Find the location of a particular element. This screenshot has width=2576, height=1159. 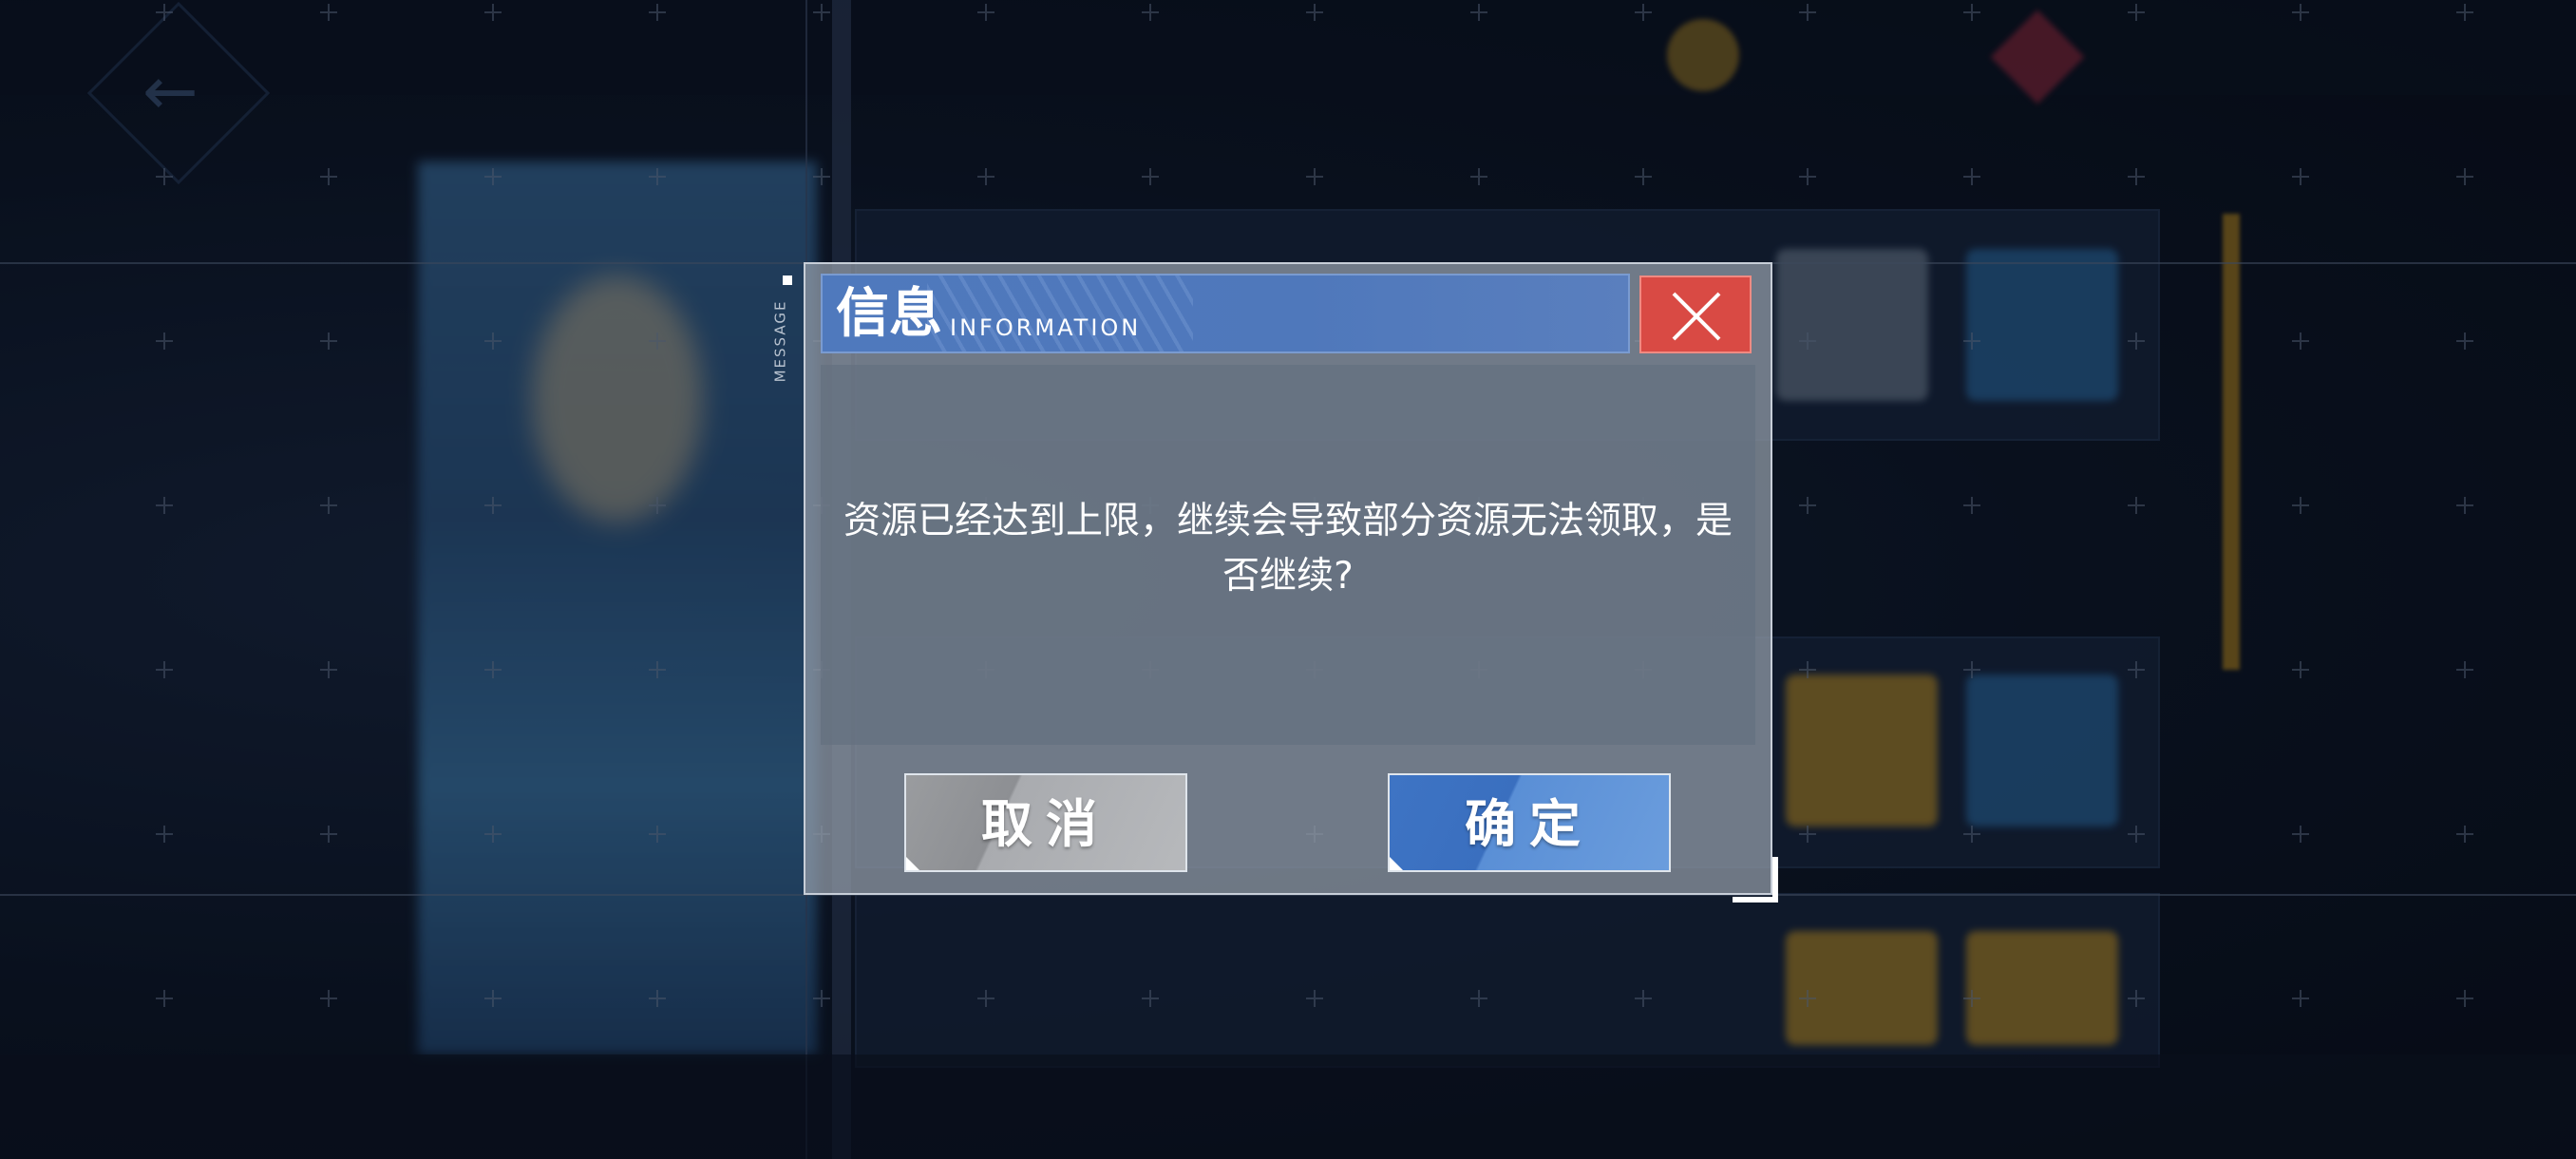

confirm-button: 确定 is located at coordinates (1529, 822).